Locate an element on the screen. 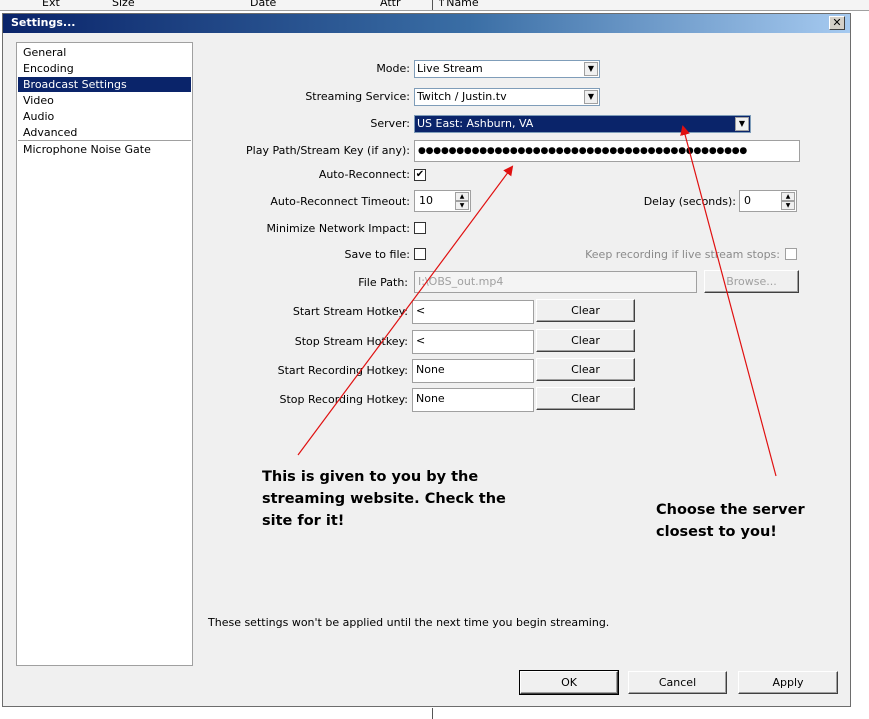 The height and width of the screenshot is (719, 869). annotation-line: site for it! is located at coordinates (303, 521).